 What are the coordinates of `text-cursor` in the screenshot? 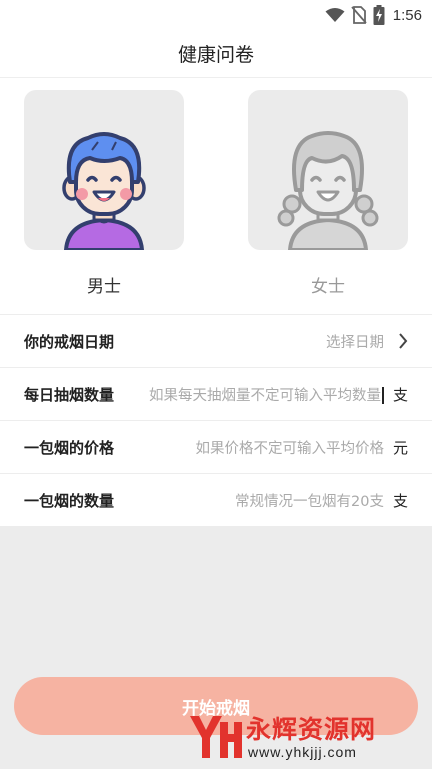 It's located at (383, 395).